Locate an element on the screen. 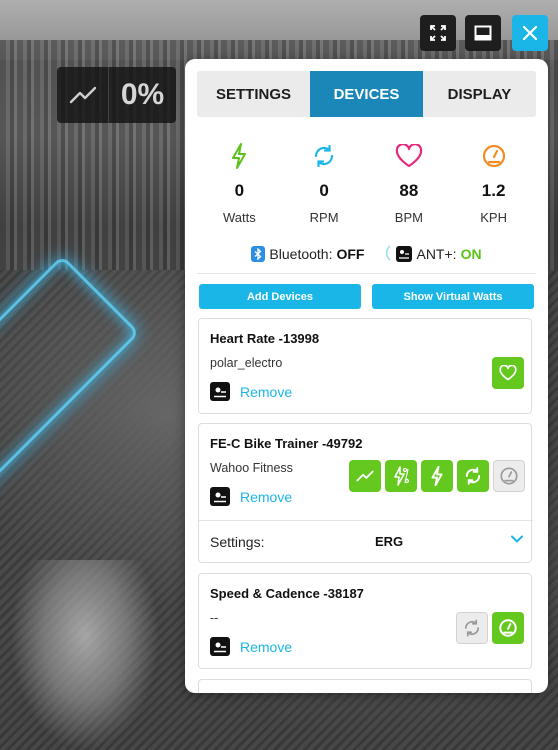 This screenshot has height=750, width=558. connection-status-row: Bluetooth: OFF ANT+: ON is located at coordinates (366, 254).